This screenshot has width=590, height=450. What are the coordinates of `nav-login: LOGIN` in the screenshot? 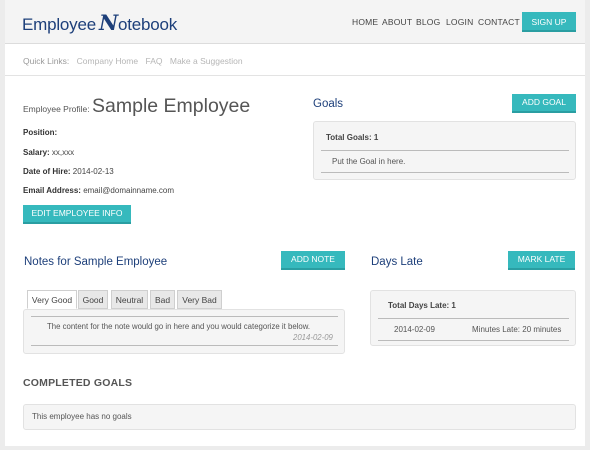 It's located at (459, 22).